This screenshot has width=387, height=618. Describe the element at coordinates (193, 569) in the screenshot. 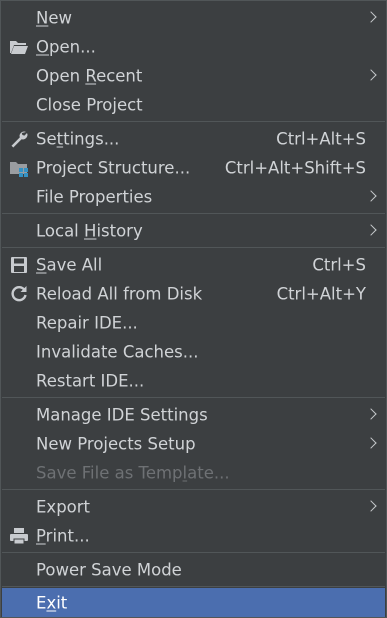

I see `menu-item-power-save-mode: Power Save Mode` at that location.